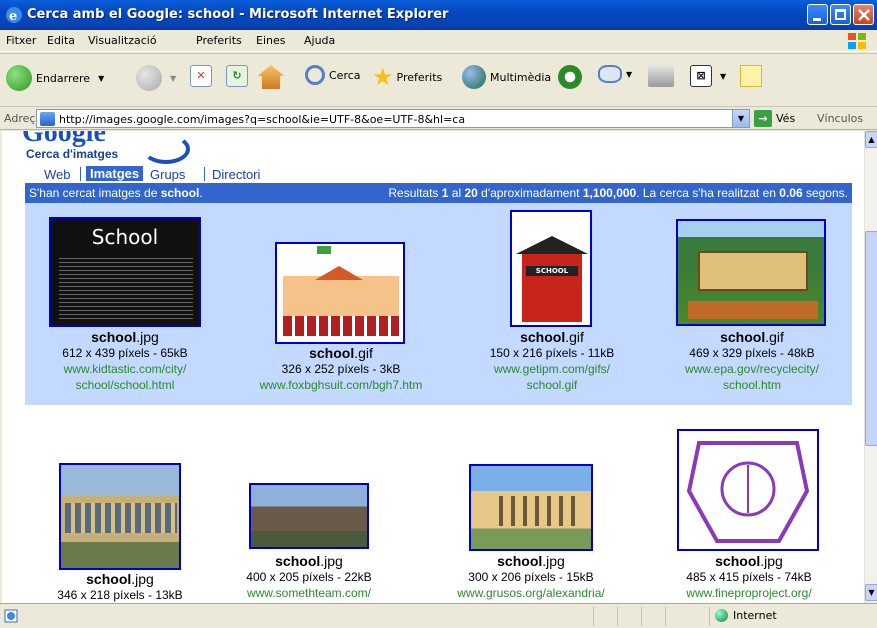 This screenshot has height=628, width=877. What do you see at coordinates (746, 615) in the screenshot?
I see `security-zone: Internet` at bounding box center [746, 615].